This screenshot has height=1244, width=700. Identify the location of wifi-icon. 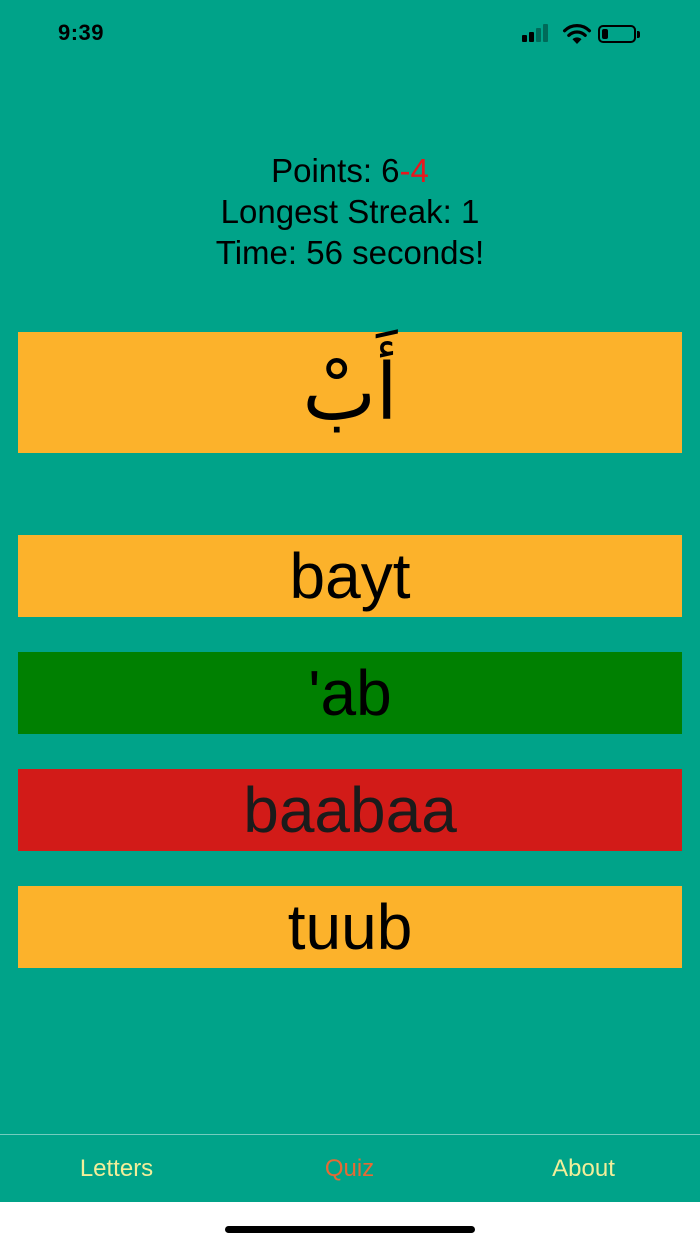
(577, 34).